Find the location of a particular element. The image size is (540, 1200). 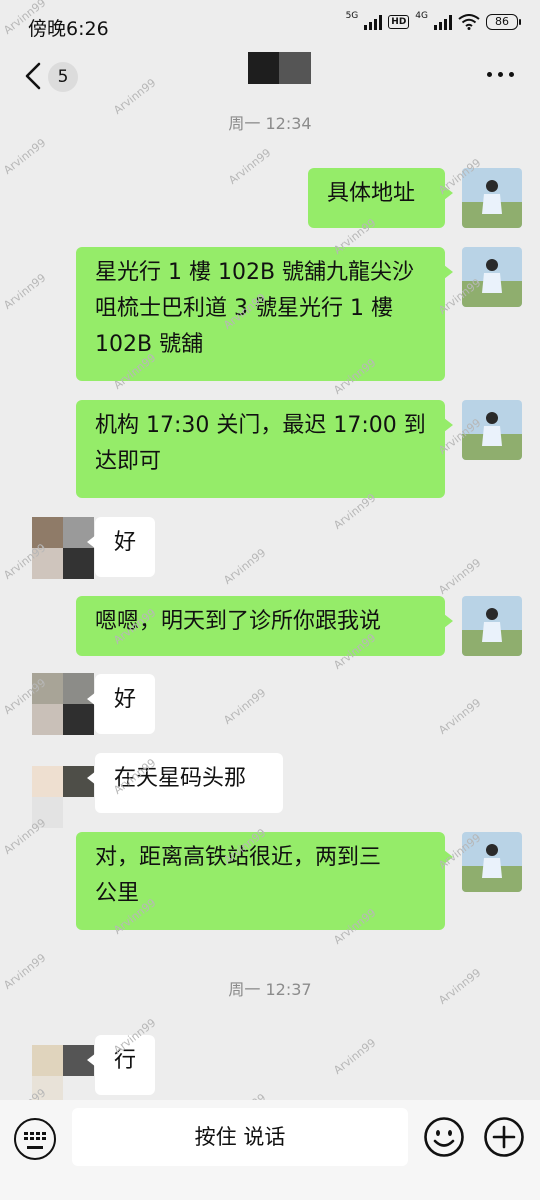

hd-icon: HD is located at coordinates (399, 22).